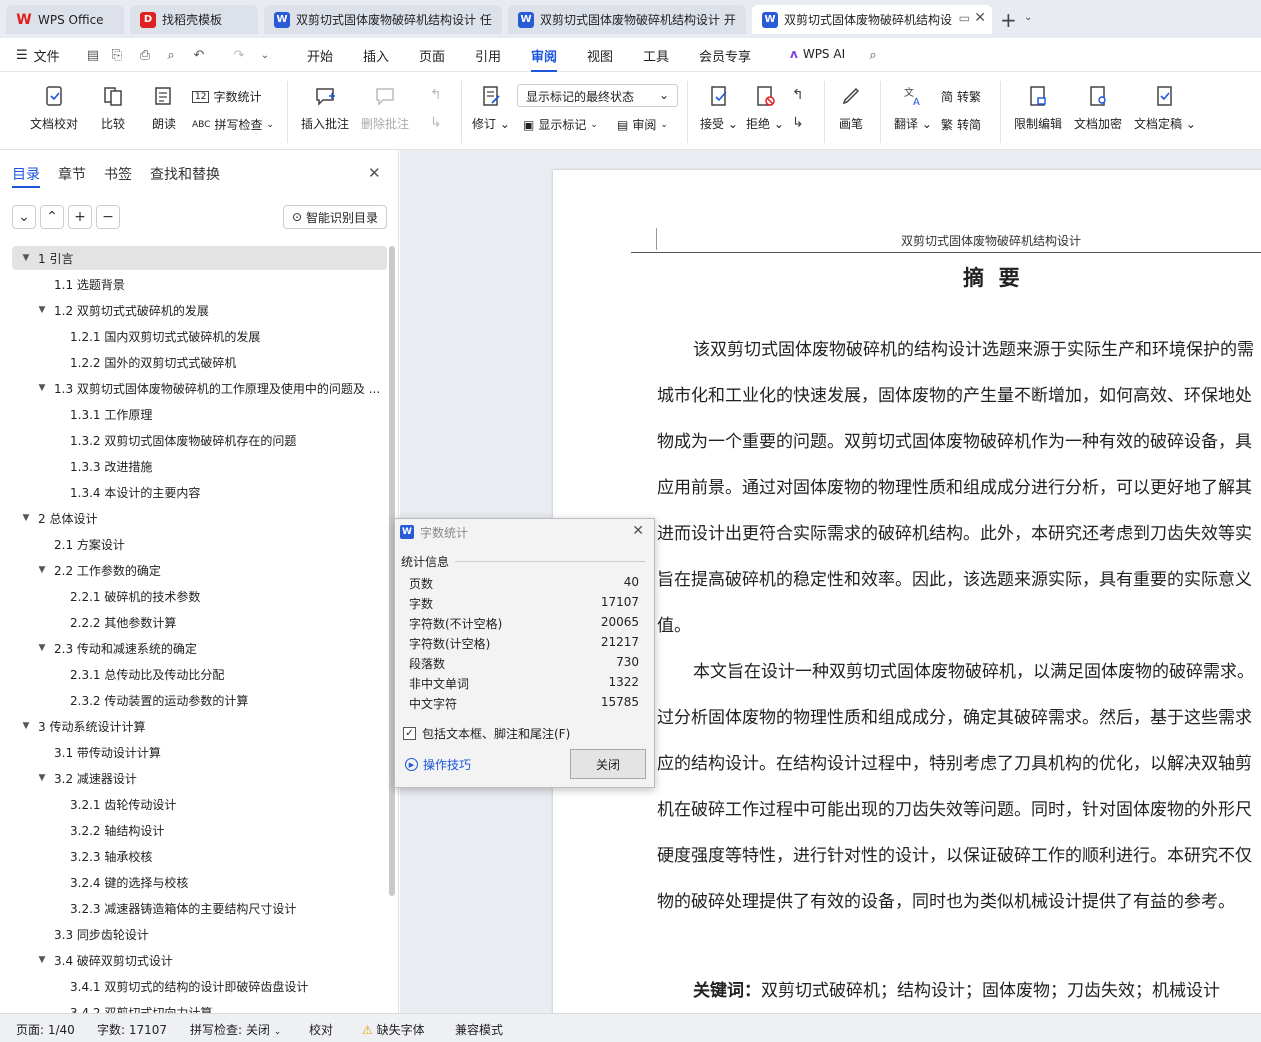 This screenshot has height=1042, width=1261. Describe the element at coordinates (233, 124) in the screenshot. I see `spell-check-button: ABC 拼写检查 ⌄` at that location.